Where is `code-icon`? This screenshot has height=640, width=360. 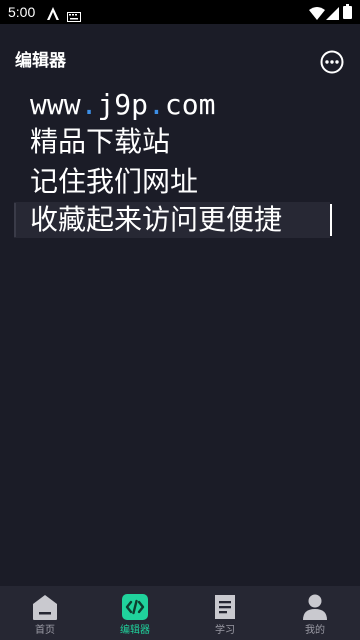
code-icon is located at coordinates (135, 607).